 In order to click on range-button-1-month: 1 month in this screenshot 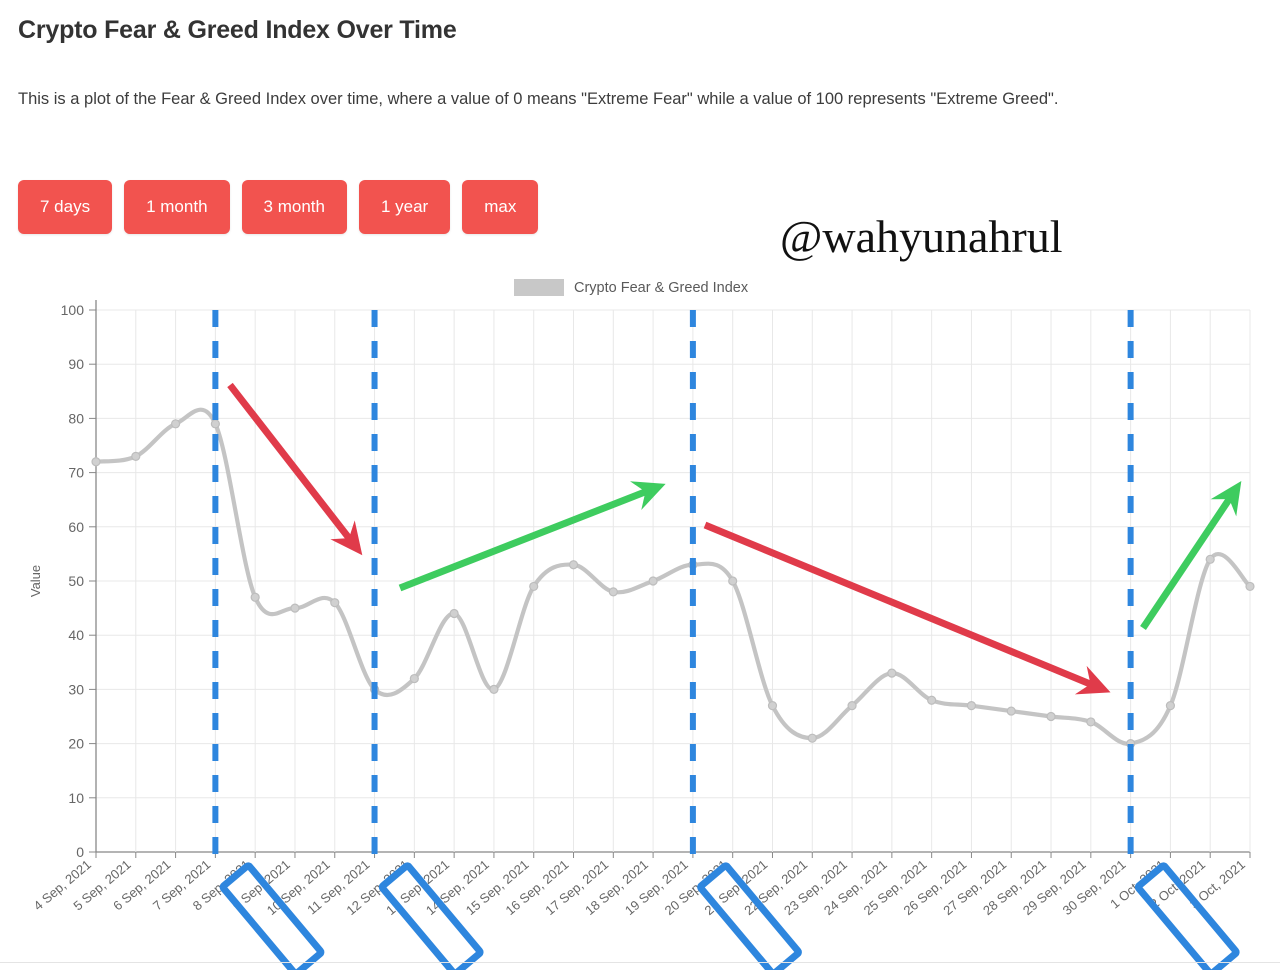, I will do `click(177, 207)`.